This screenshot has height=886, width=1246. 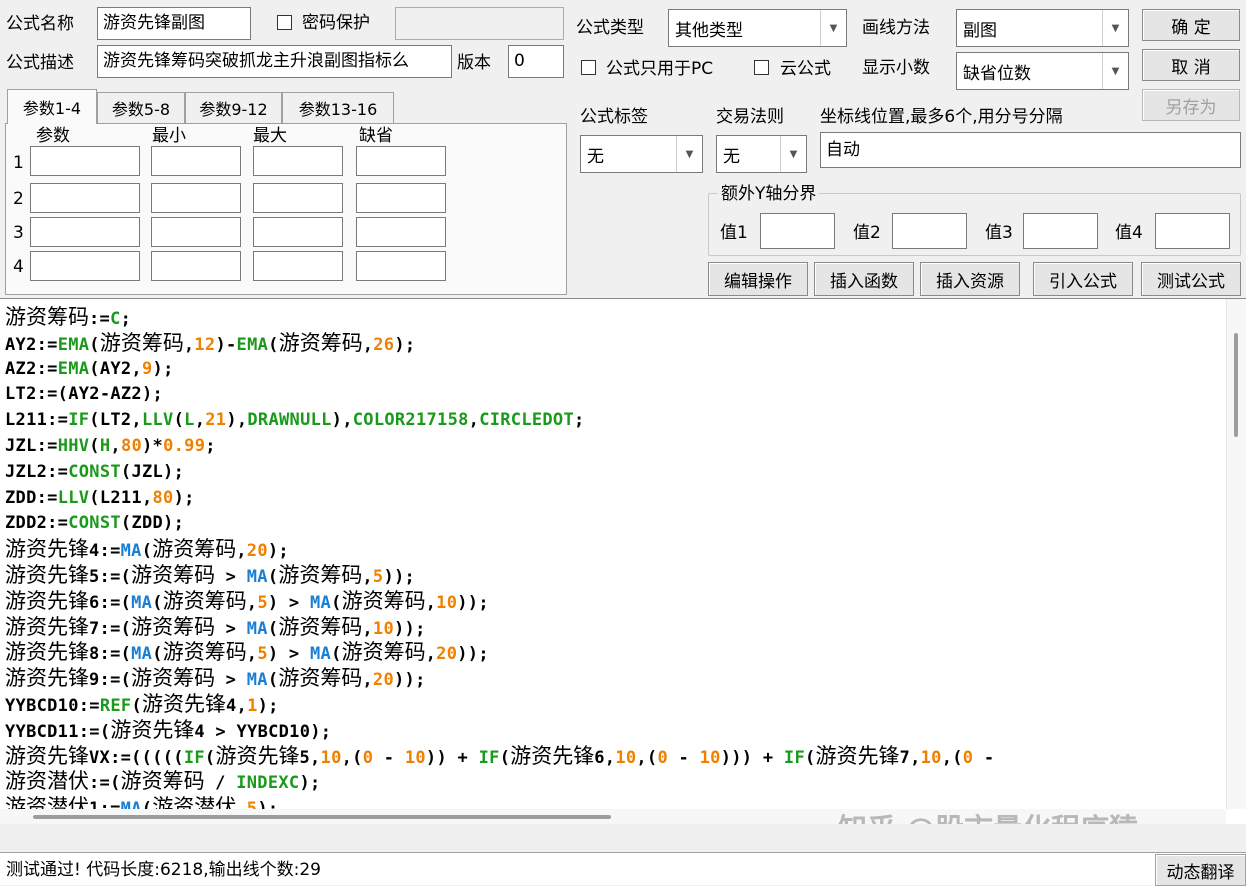 What do you see at coordinates (268, 783) in the screenshot?
I see `code-token: INDEXC` at bounding box center [268, 783].